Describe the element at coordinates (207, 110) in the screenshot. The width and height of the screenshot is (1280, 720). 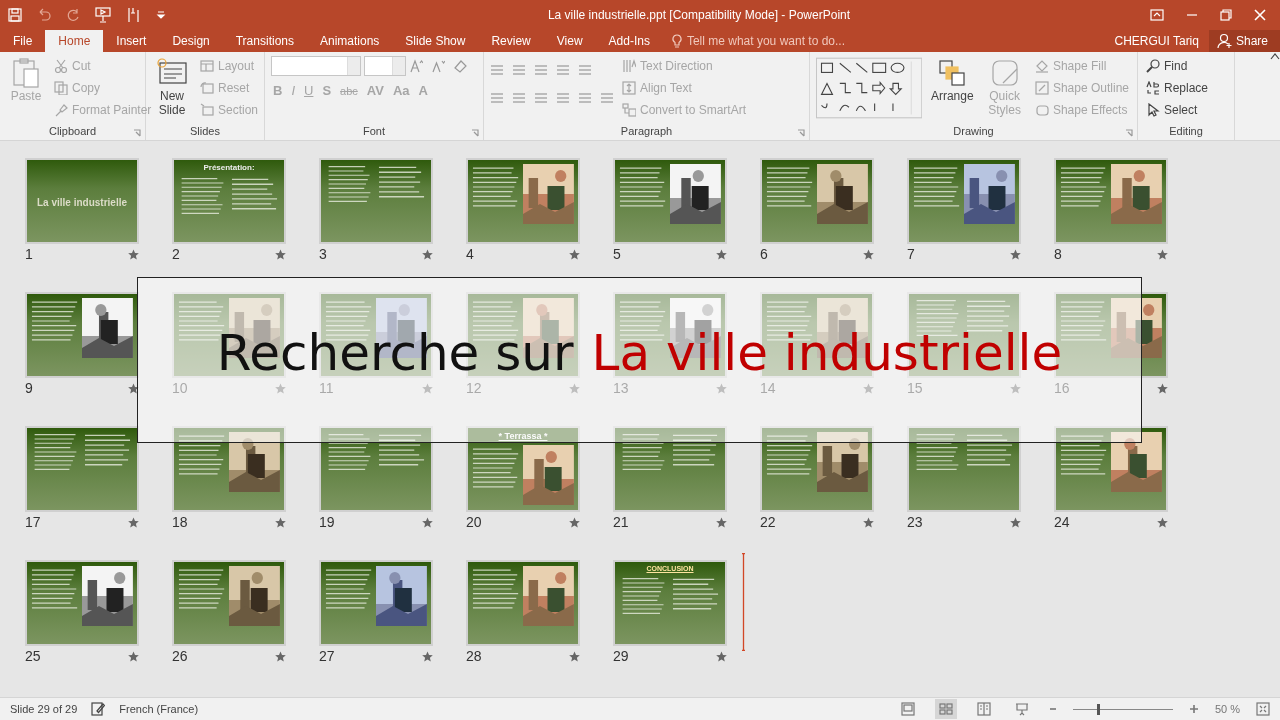
I see `section-icon` at that location.